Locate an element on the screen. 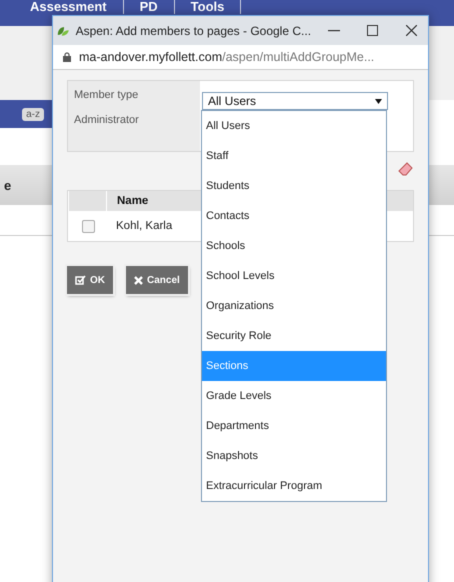 This screenshot has width=454, height=582. maximize-icon is located at coordinates (372, 30).